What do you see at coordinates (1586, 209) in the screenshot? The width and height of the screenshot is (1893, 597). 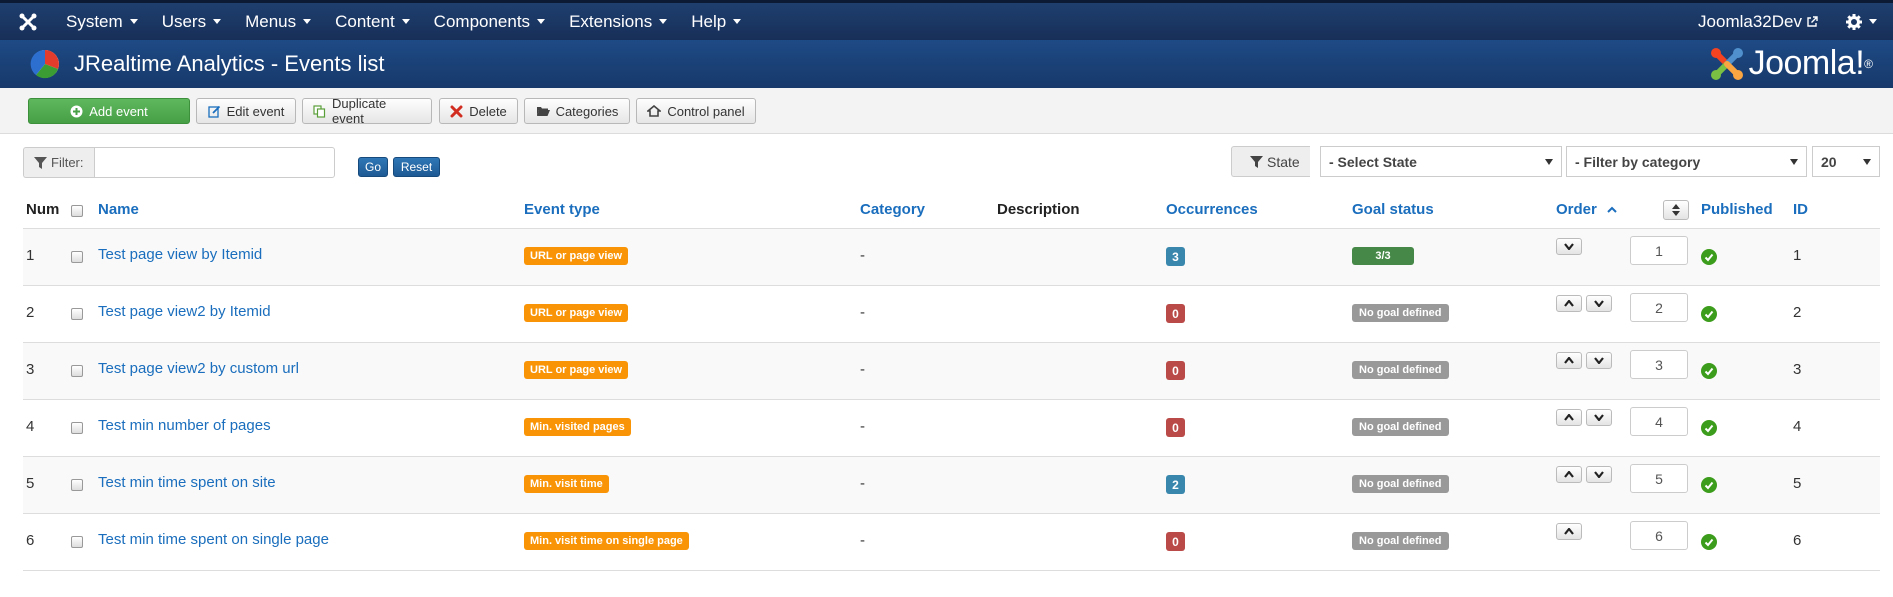 I see `column-order: Order` at bounding box center [1586, 209].